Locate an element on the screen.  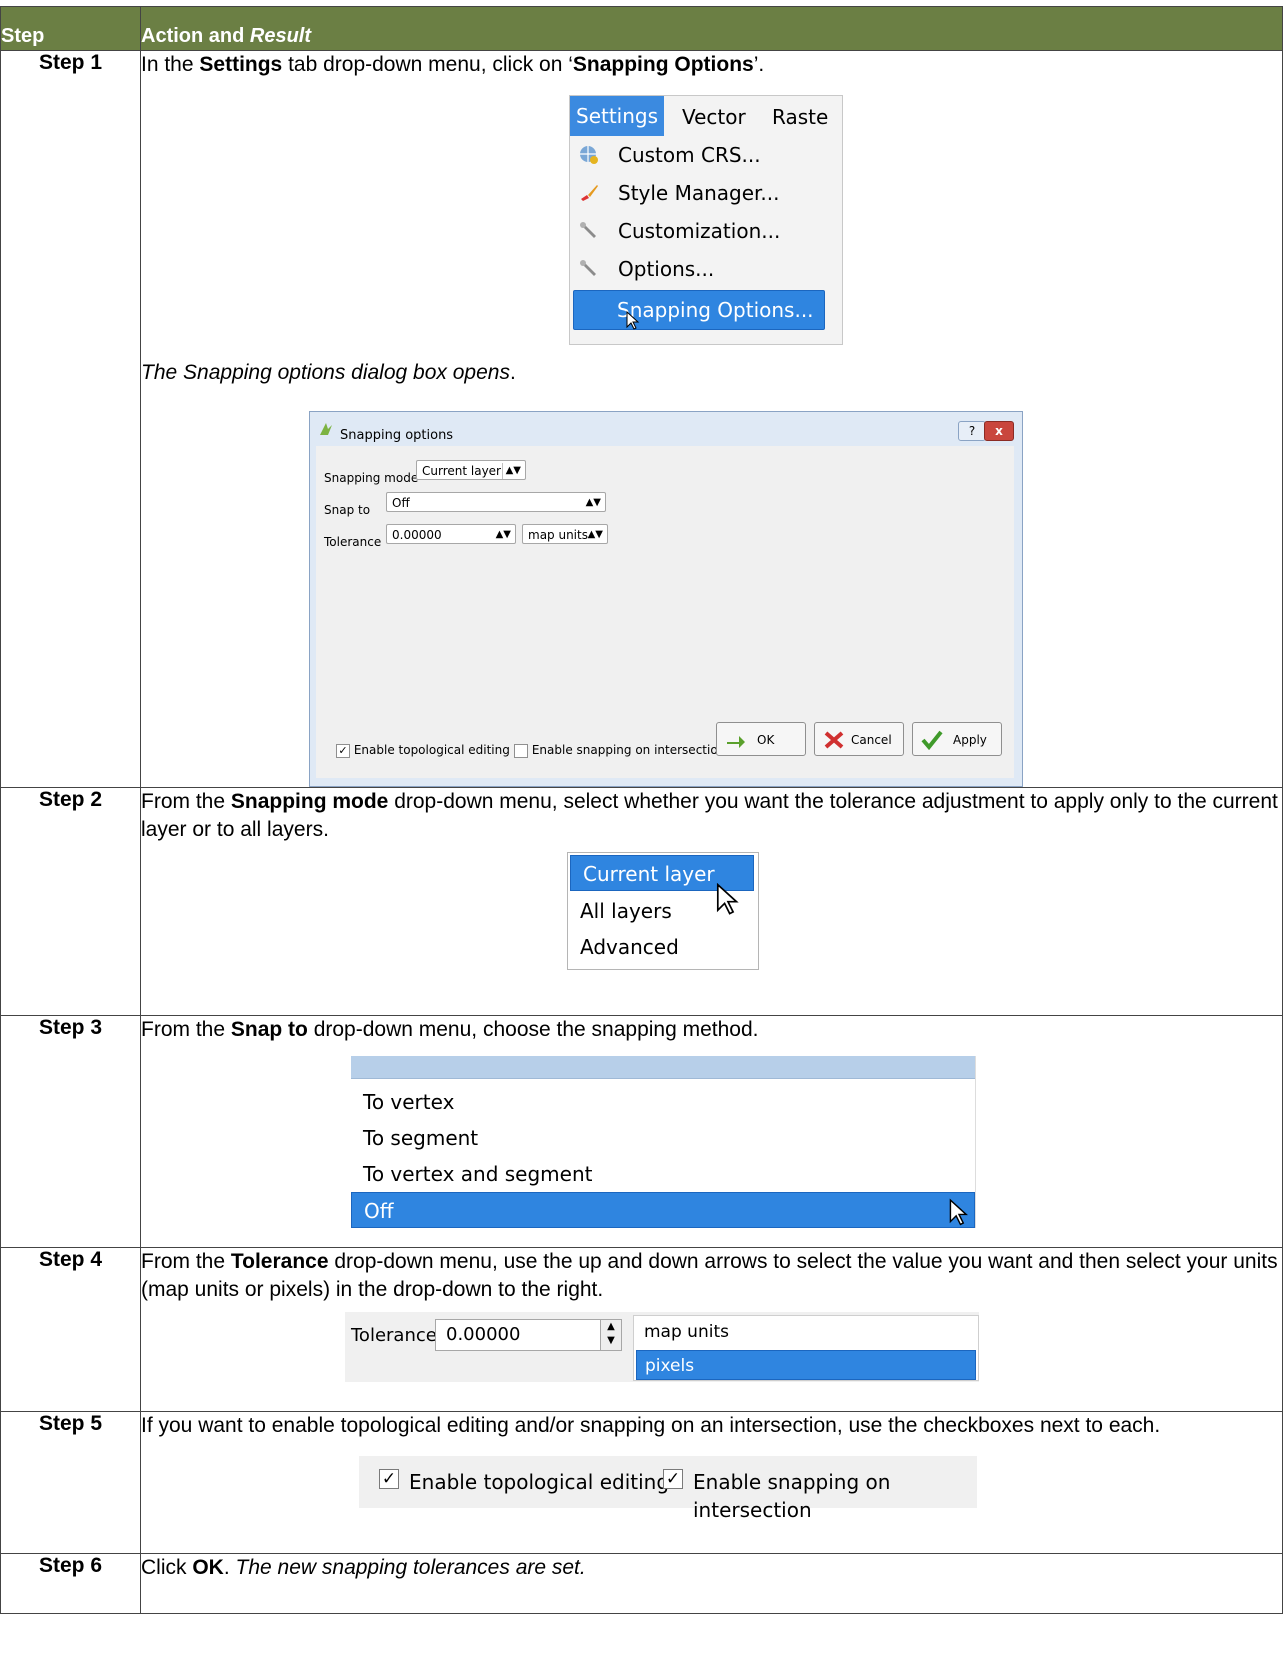
menu-bar: Settings Vector Raste is located at coordinates (706, 116).